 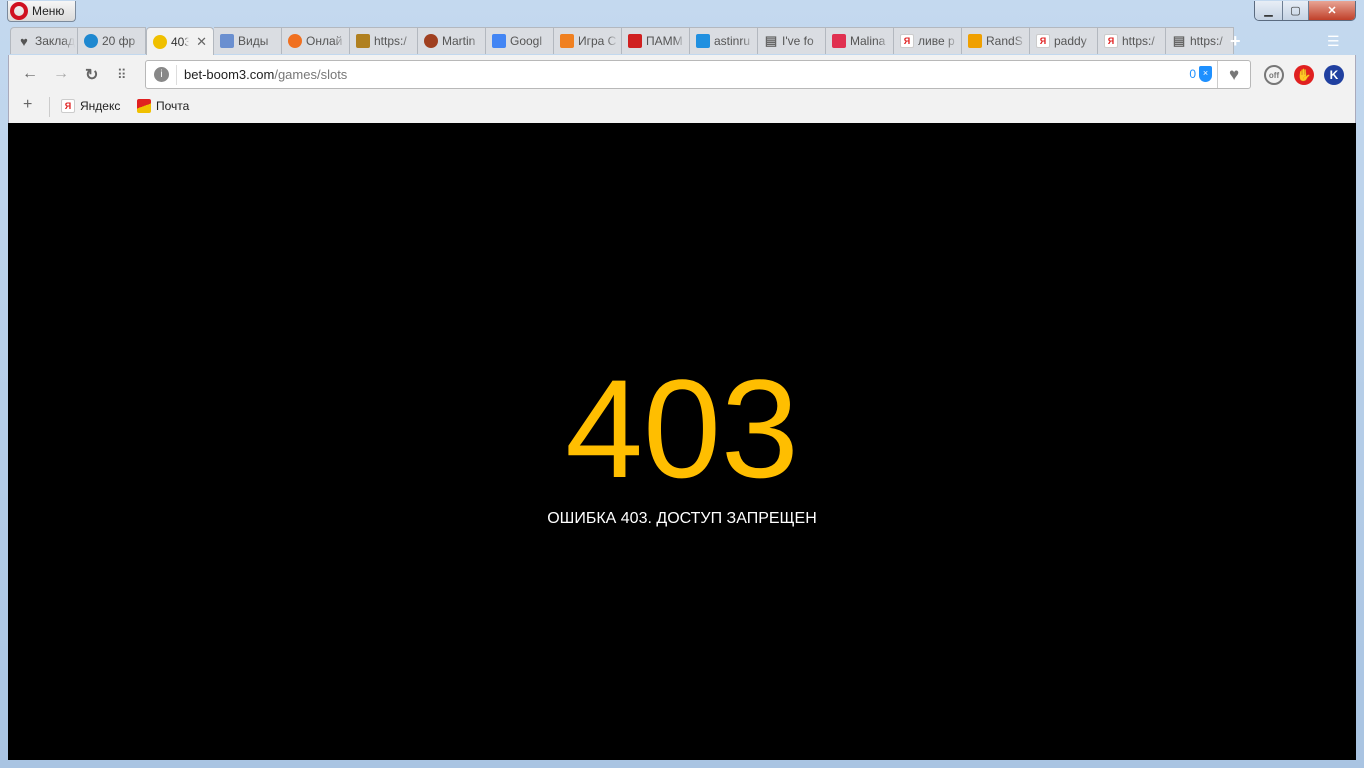 What do you see at coordinates (324, 41) in the screenshot?
I see `tab-label: Онлай` at bounding box center [324, 41].